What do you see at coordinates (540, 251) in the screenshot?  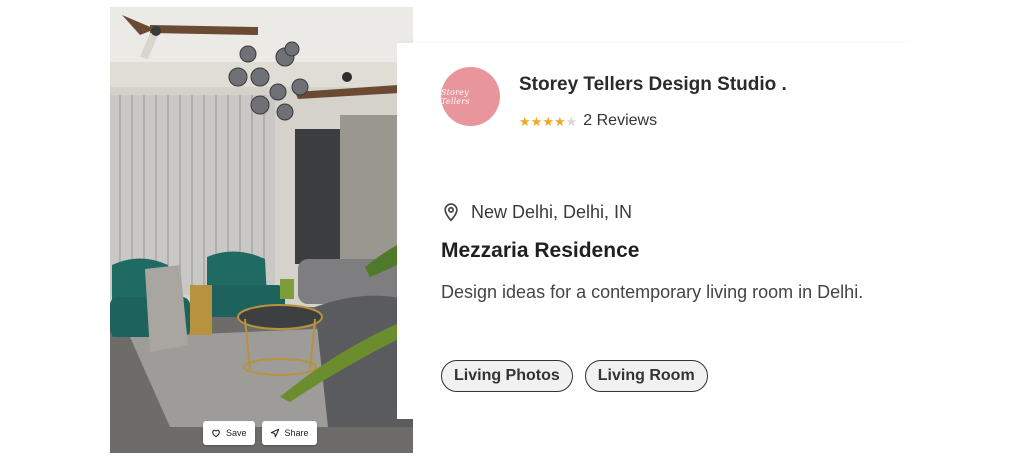 I see `project-title: Mezzaria Residence` at bounding box center [540, 251].